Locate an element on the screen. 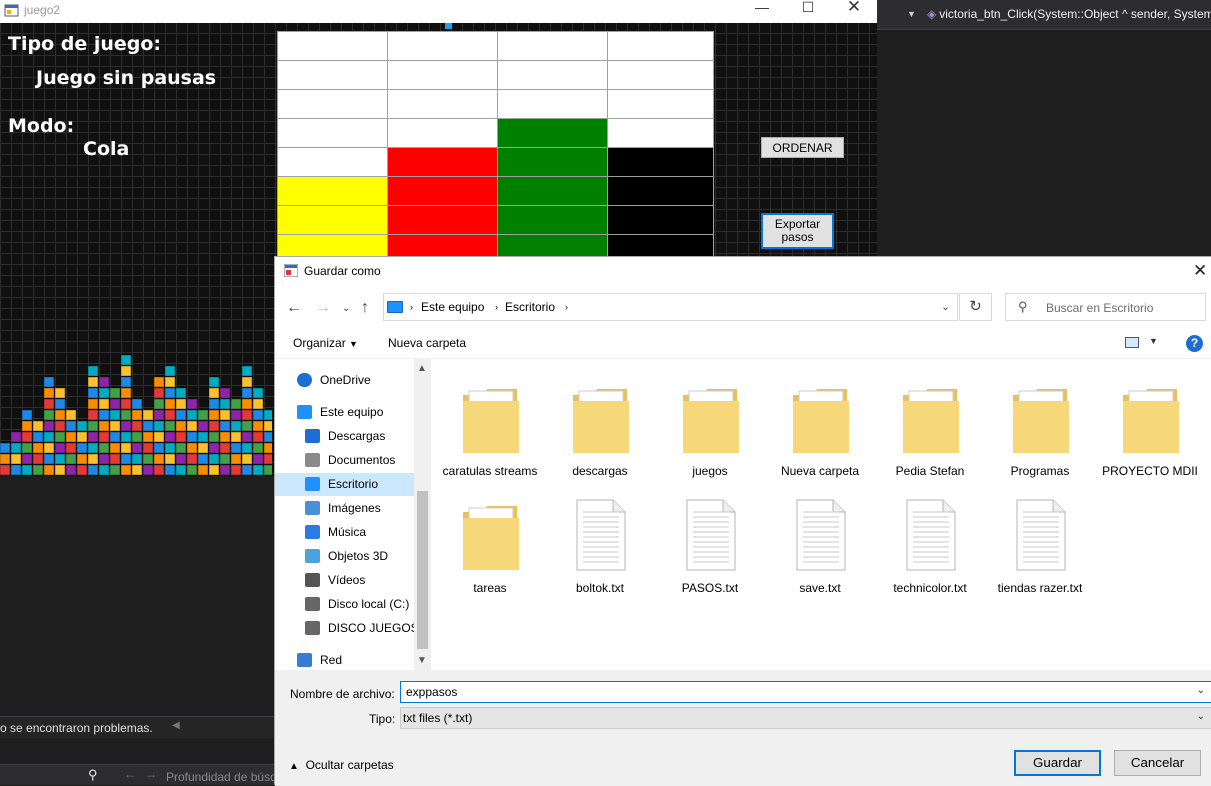 The image size is (1211, 786). nav-item-descargas: Descargas is located at coordinates (344, 436).